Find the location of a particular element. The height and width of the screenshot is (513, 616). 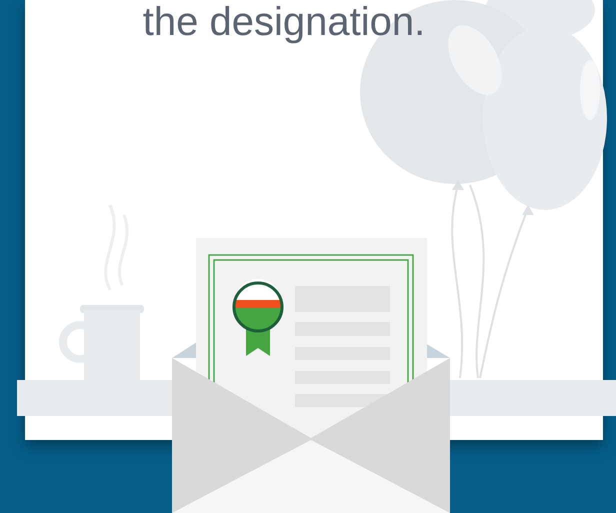

heading: the designation. is located at coordinates (284, 22).